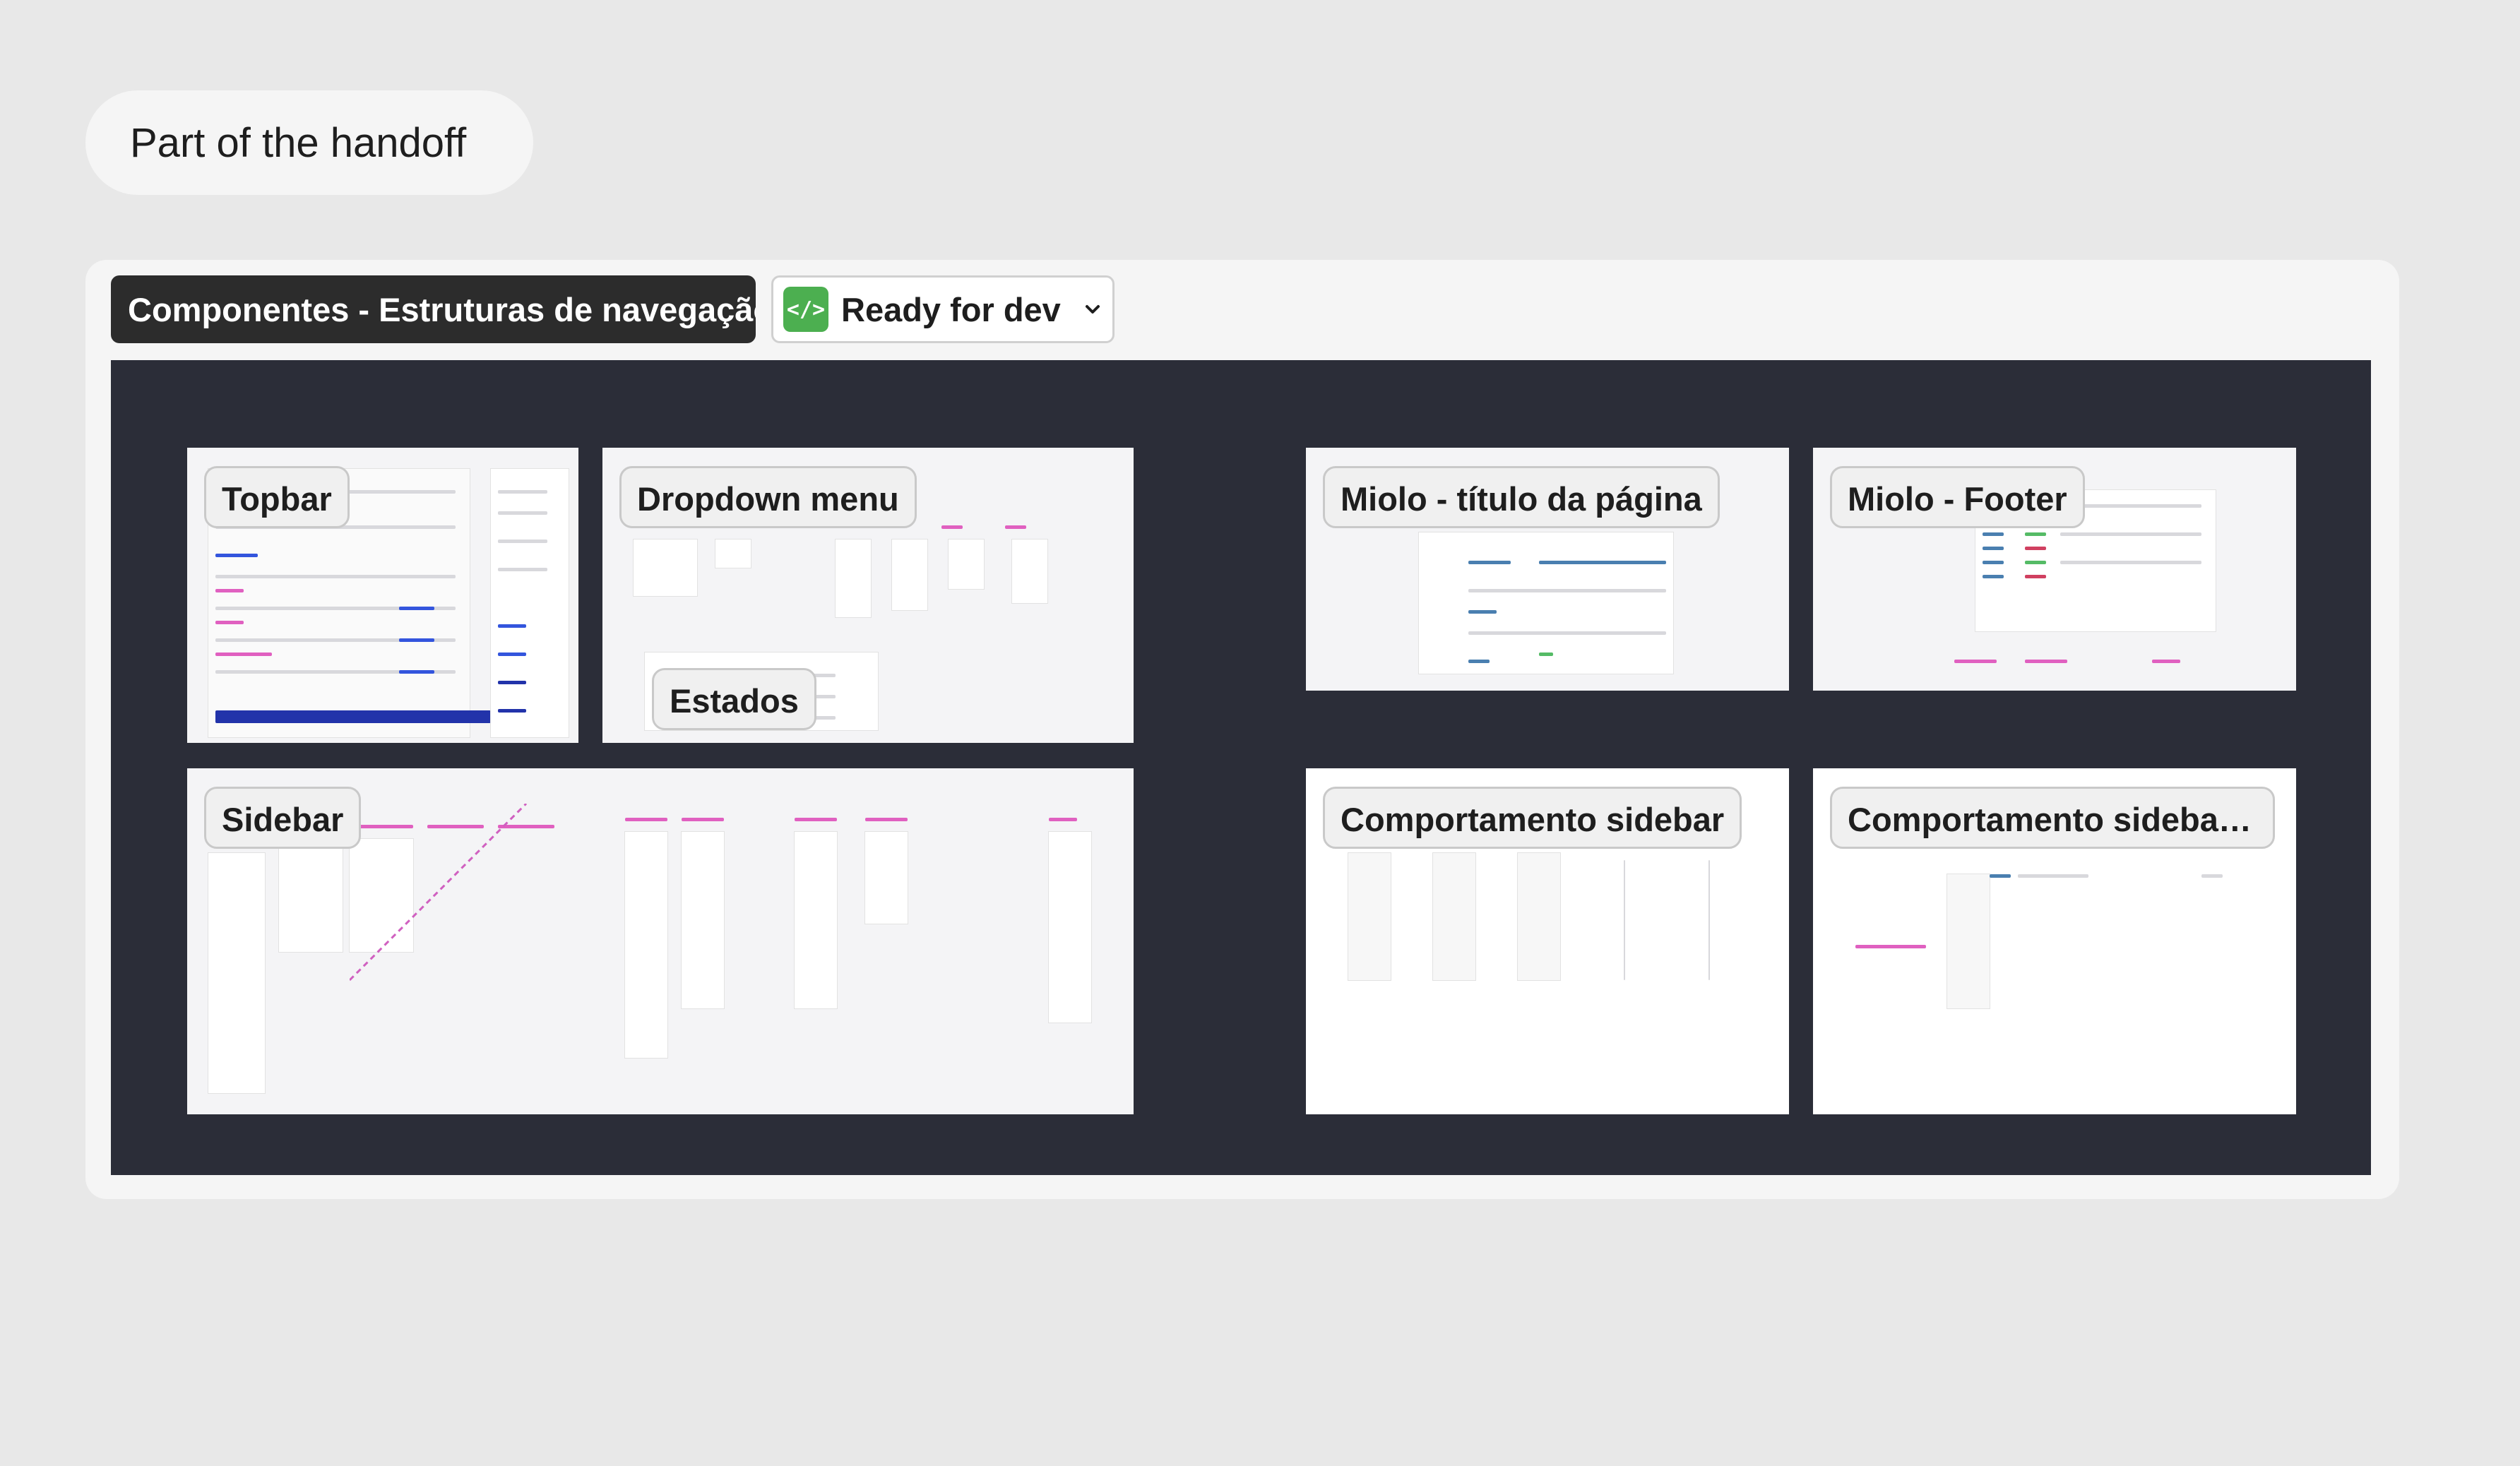 This screenshot has width=2520, height=1466. I want to click on frame-title-text: Componentes - Estruturas de navegação, so click(442, 309).